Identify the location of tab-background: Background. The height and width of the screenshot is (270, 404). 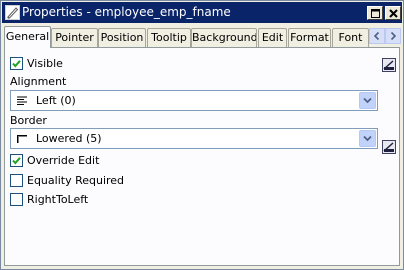
(224, 37).